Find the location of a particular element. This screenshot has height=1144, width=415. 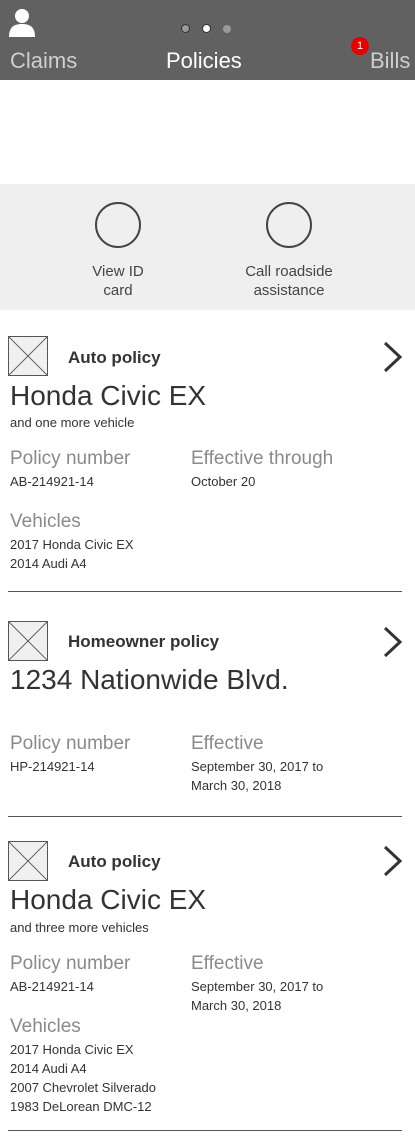

policy-number-value: HP-214921-14 is located at coordinates (52, 766).